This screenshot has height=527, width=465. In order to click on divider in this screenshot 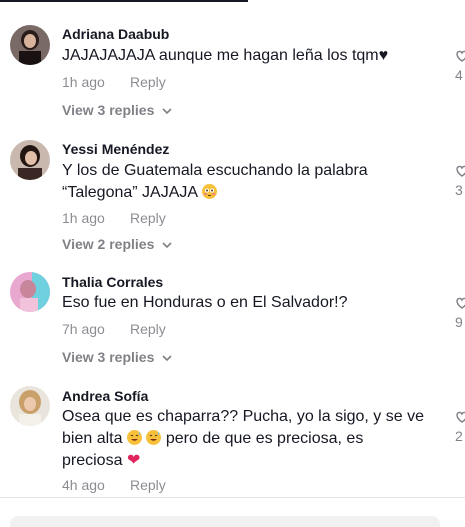, I will do `click(232, 497)`.